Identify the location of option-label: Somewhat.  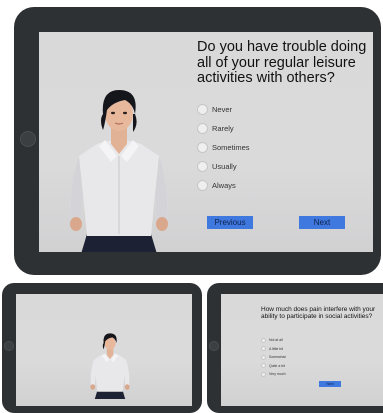
(277, 357).